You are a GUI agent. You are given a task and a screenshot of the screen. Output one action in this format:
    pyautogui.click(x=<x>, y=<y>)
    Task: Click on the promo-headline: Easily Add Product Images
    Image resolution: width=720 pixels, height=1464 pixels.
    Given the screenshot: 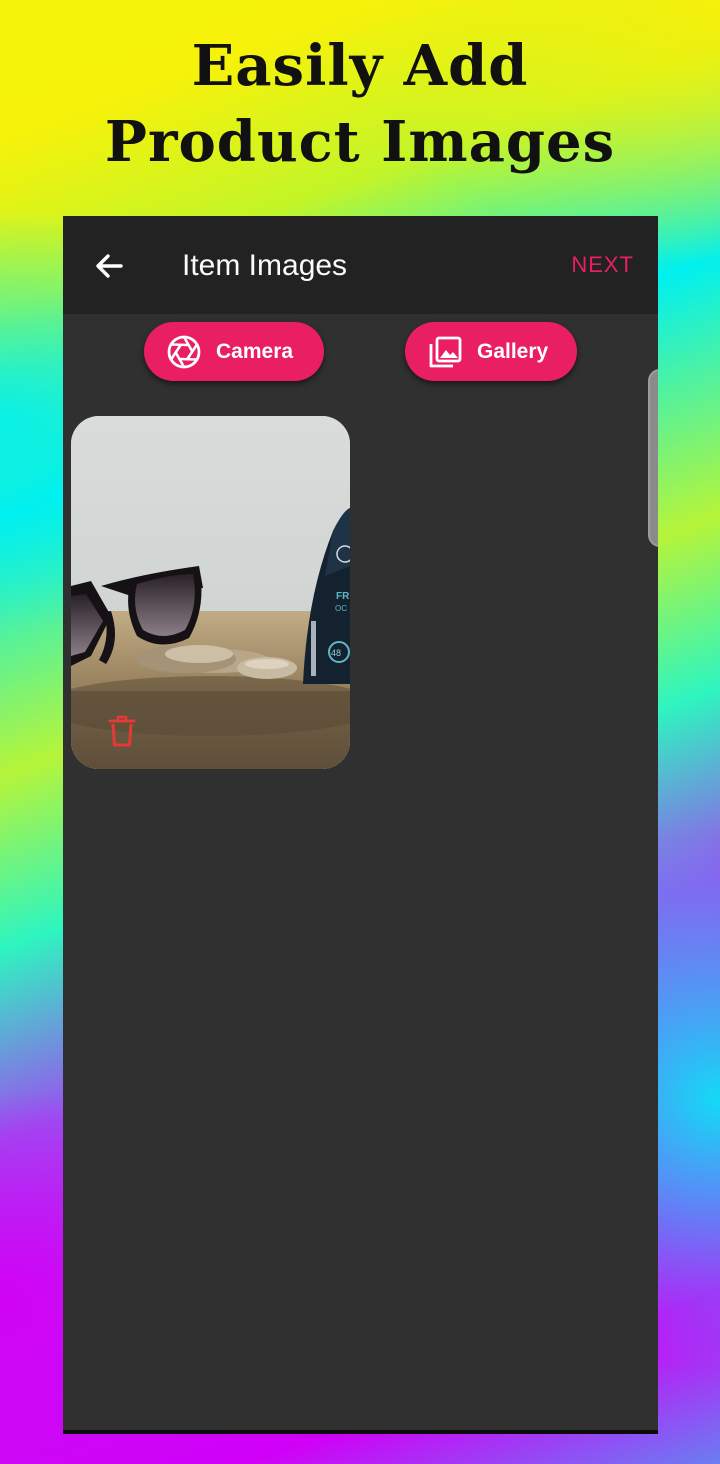 What is the action you would take?
    pyautogui.click(x=360, y=104)
    